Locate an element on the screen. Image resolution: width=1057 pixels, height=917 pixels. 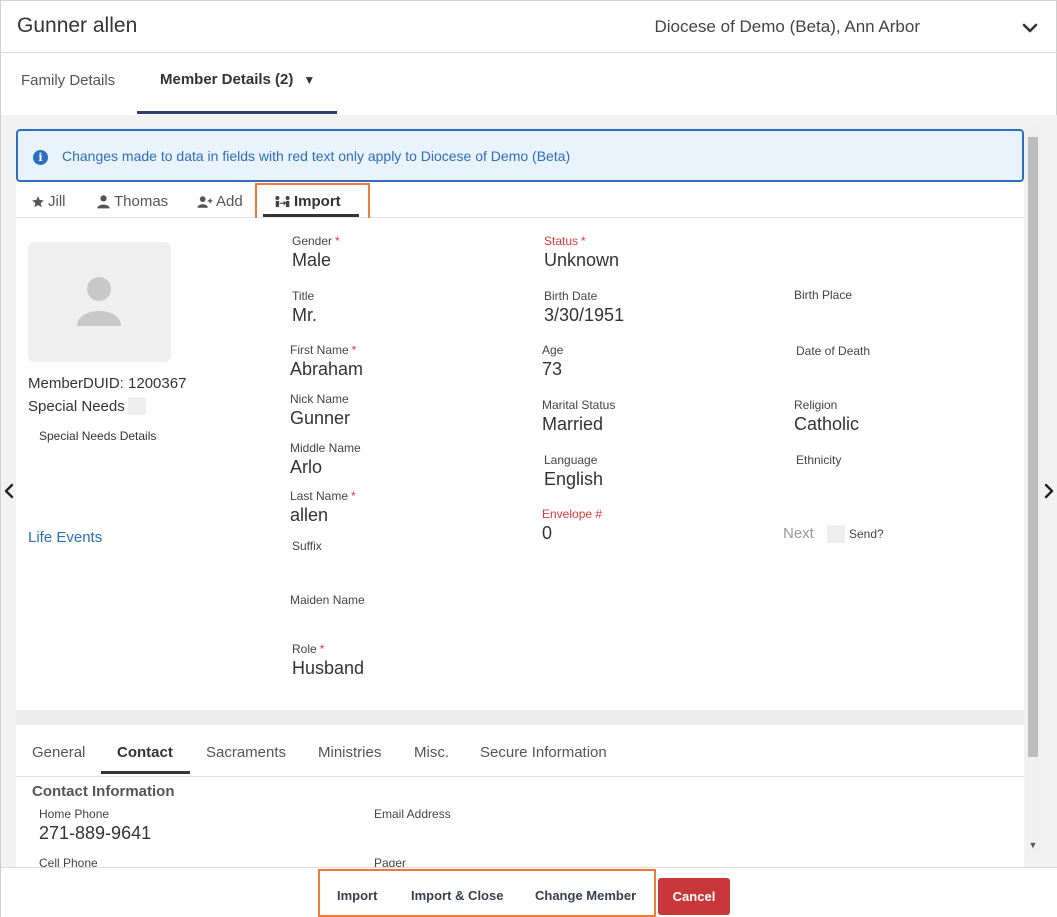
birth-place-field: Birth Place is located at coordinates (823, 296).